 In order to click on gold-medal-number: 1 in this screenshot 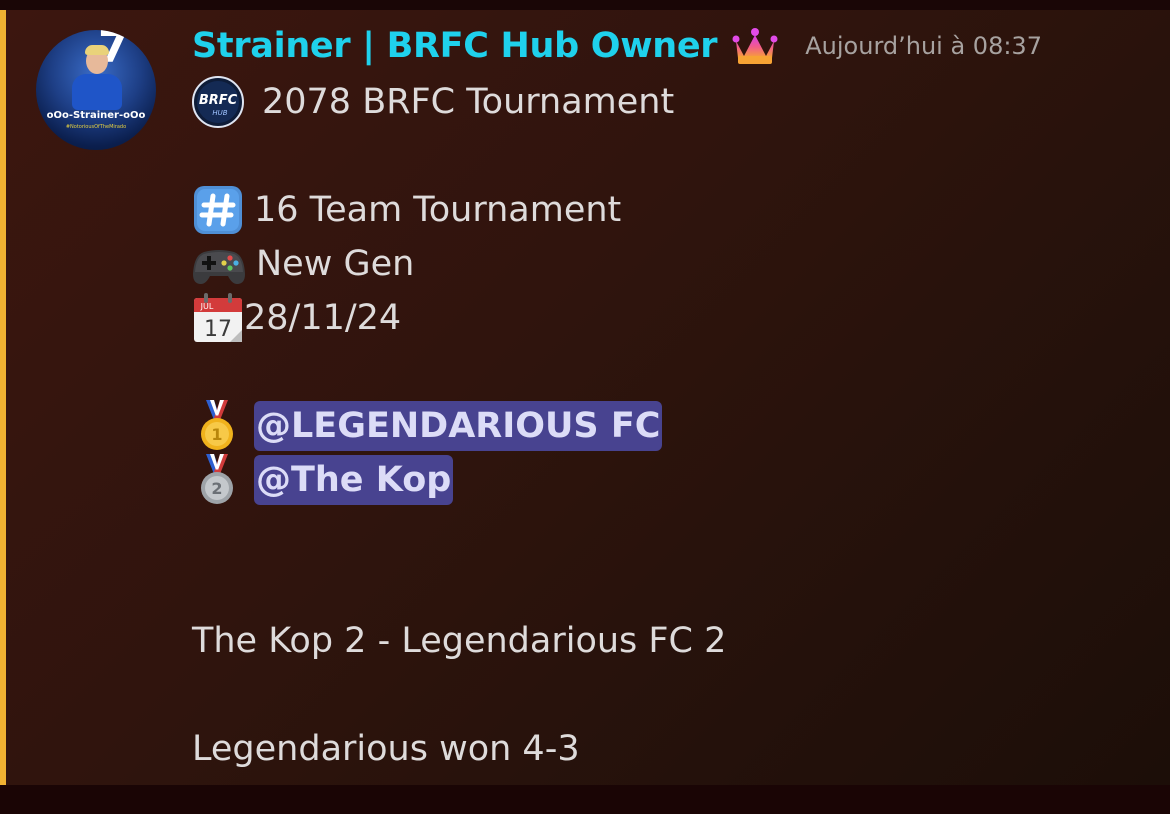, I will do `click(216, 434)`.